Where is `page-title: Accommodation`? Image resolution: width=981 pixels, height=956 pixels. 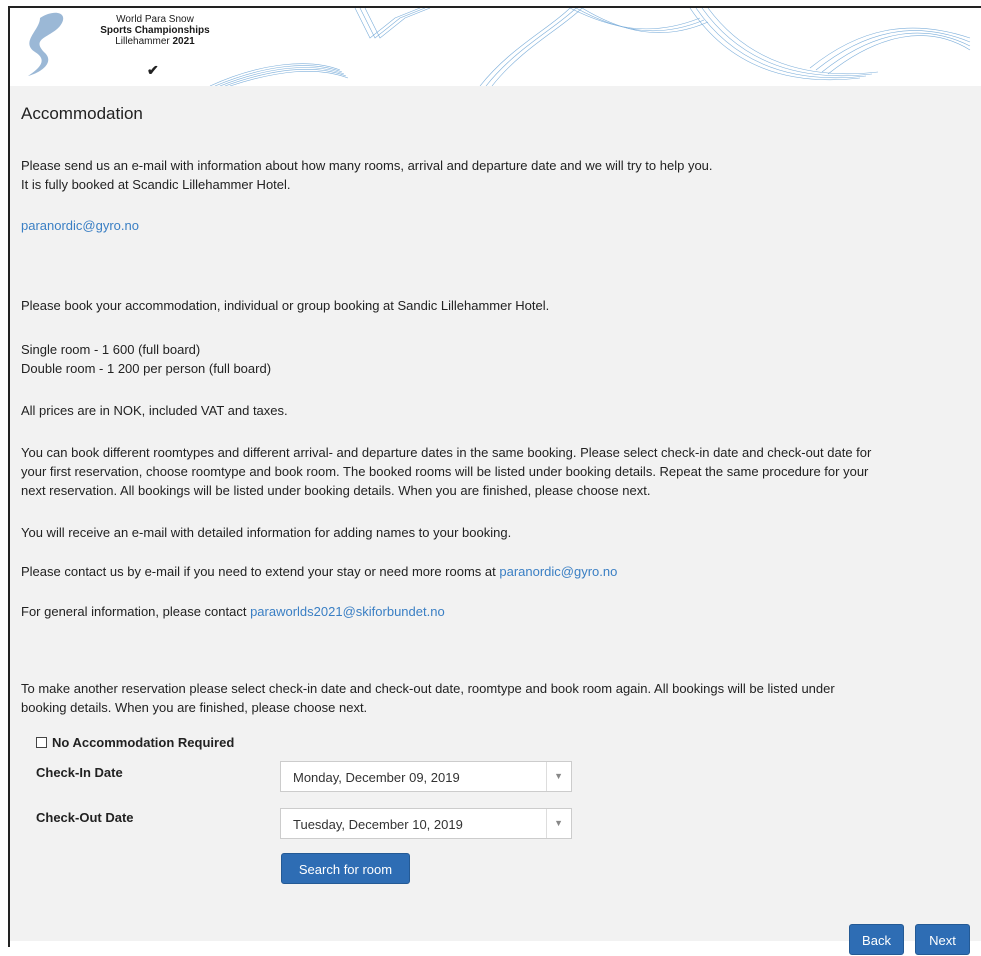 page-title: Accommodation is located at coordinates (82, 113).